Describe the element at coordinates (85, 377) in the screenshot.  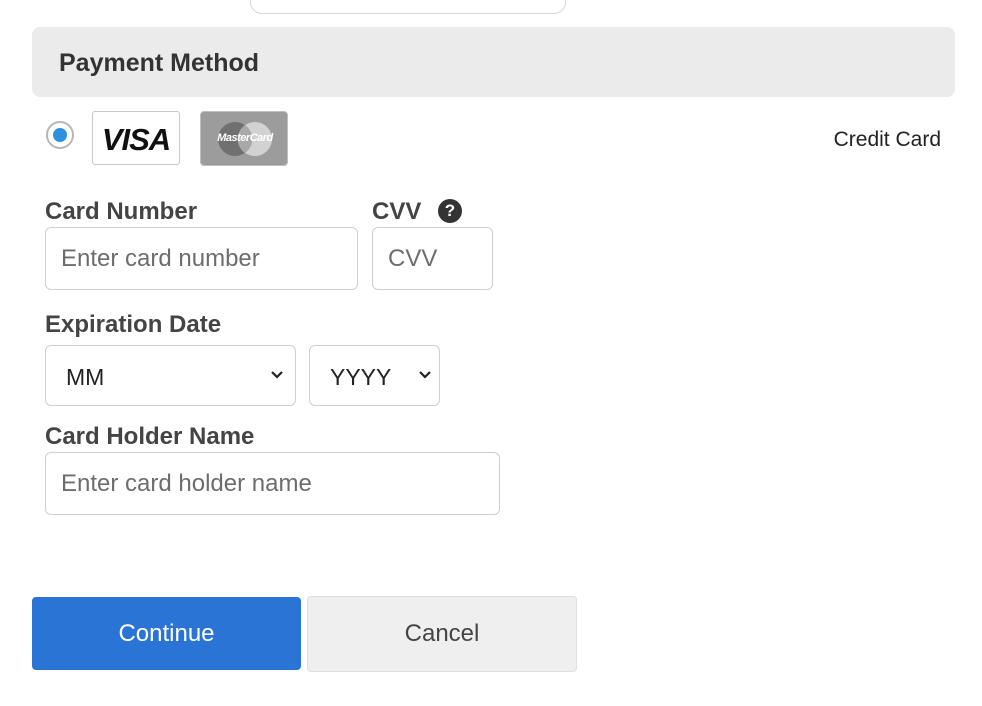
I see `month-select-value: MM` at that location.